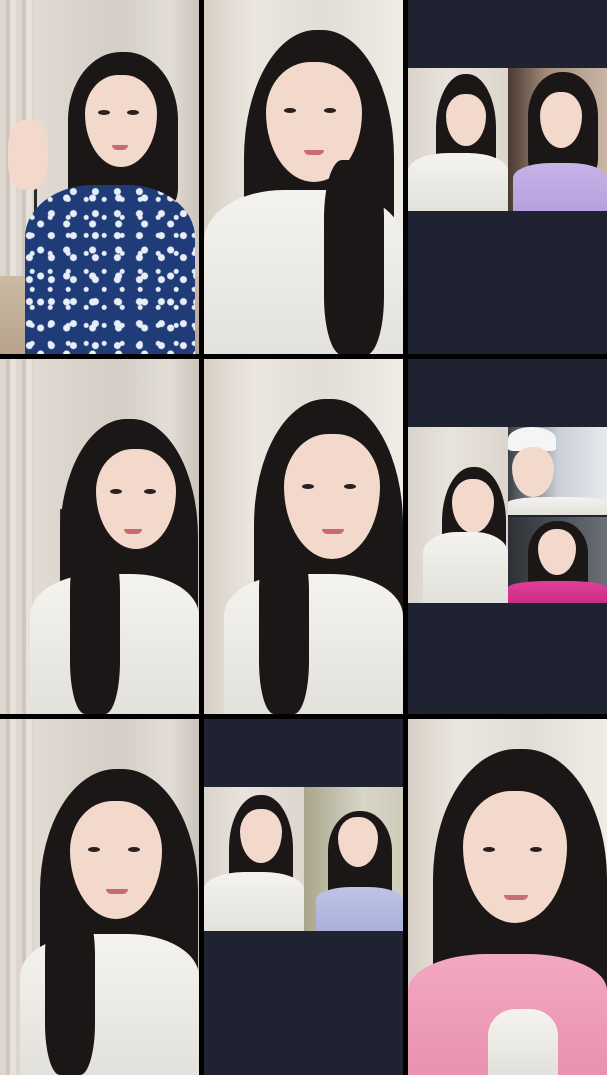  Describe the element at coordinates (557, 471) in the screenshot. I see `inset-video-top-right` at that location.